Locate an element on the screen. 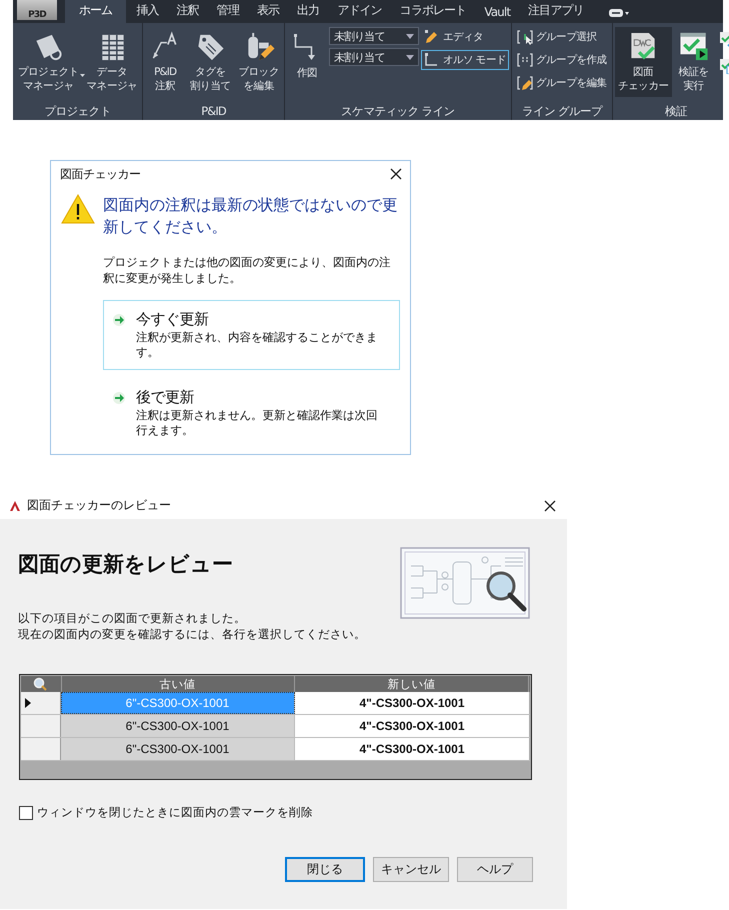 The image size is (729, 910). app-logo-icon is located at coordinates (15, 506).